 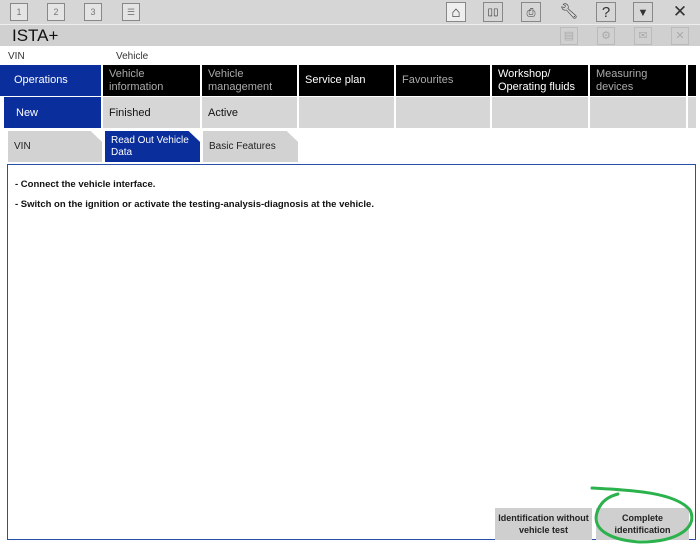 What do you see at coordinates (50, 80) in the screenshot?
I see `nav-operations: Operations` at bounding box center [50, 80].